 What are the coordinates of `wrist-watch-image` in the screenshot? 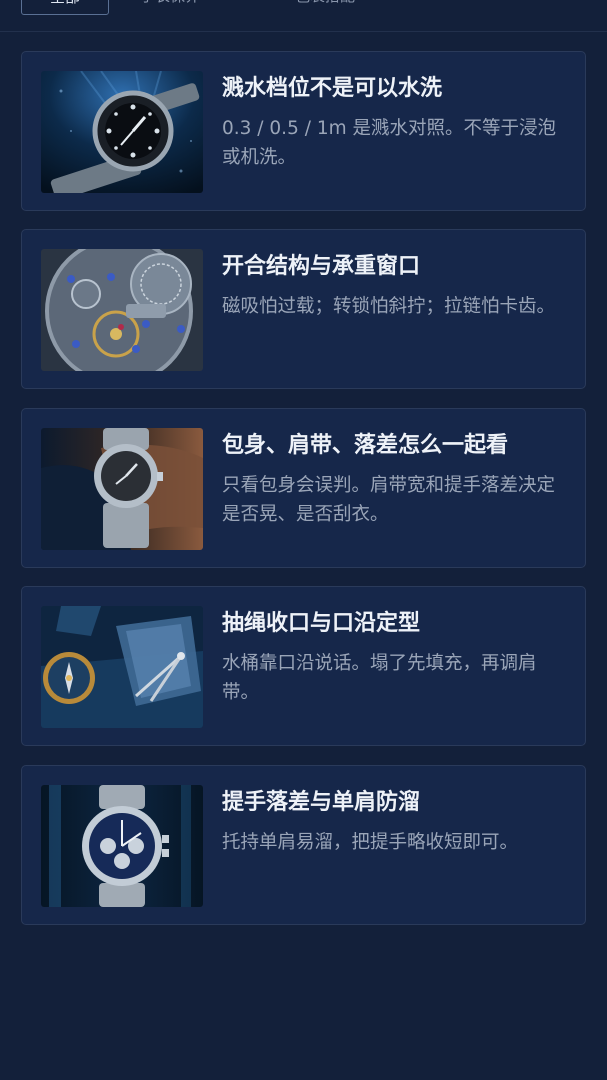 It's located at (122, 489).